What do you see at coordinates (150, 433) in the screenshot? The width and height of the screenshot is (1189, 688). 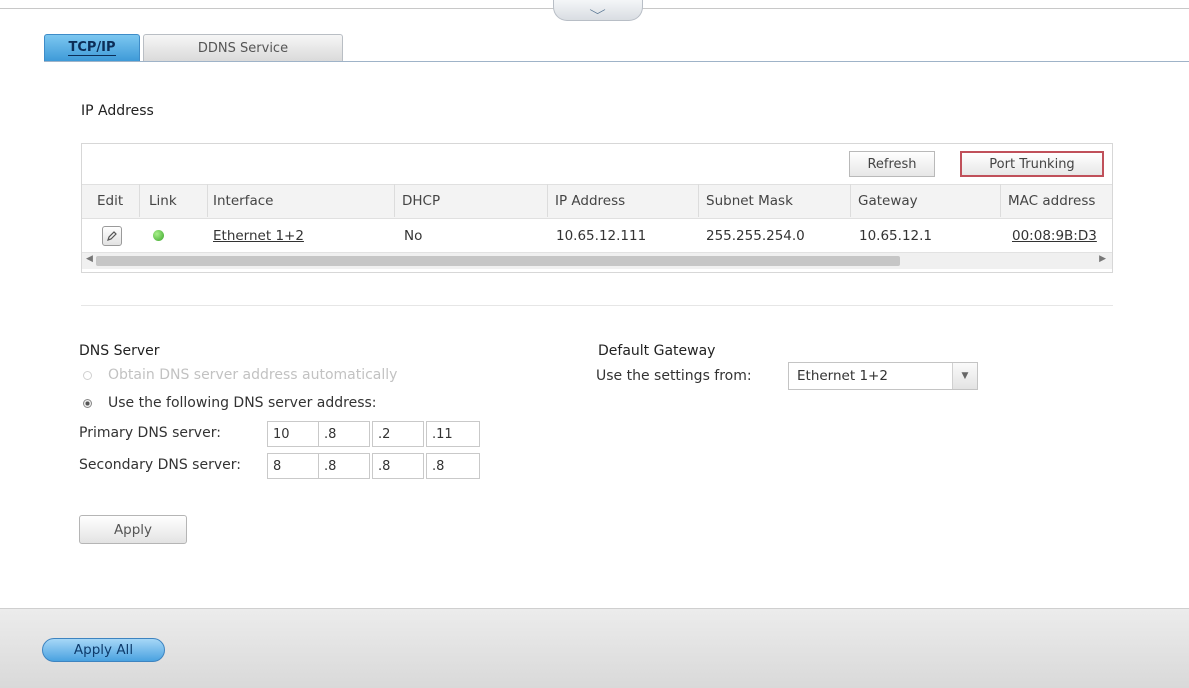 I see `primary-dns-label: Primary DNS server:` at bounding box center [150, 433].